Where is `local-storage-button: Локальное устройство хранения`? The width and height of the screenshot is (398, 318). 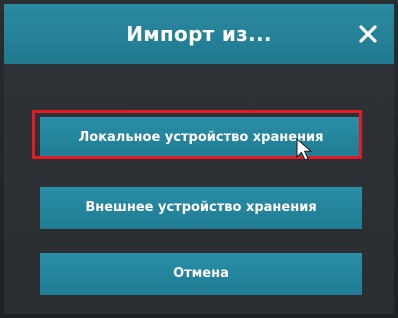
local-storage-button: Локальное устройство хранения is located at coordinates (201, 138).